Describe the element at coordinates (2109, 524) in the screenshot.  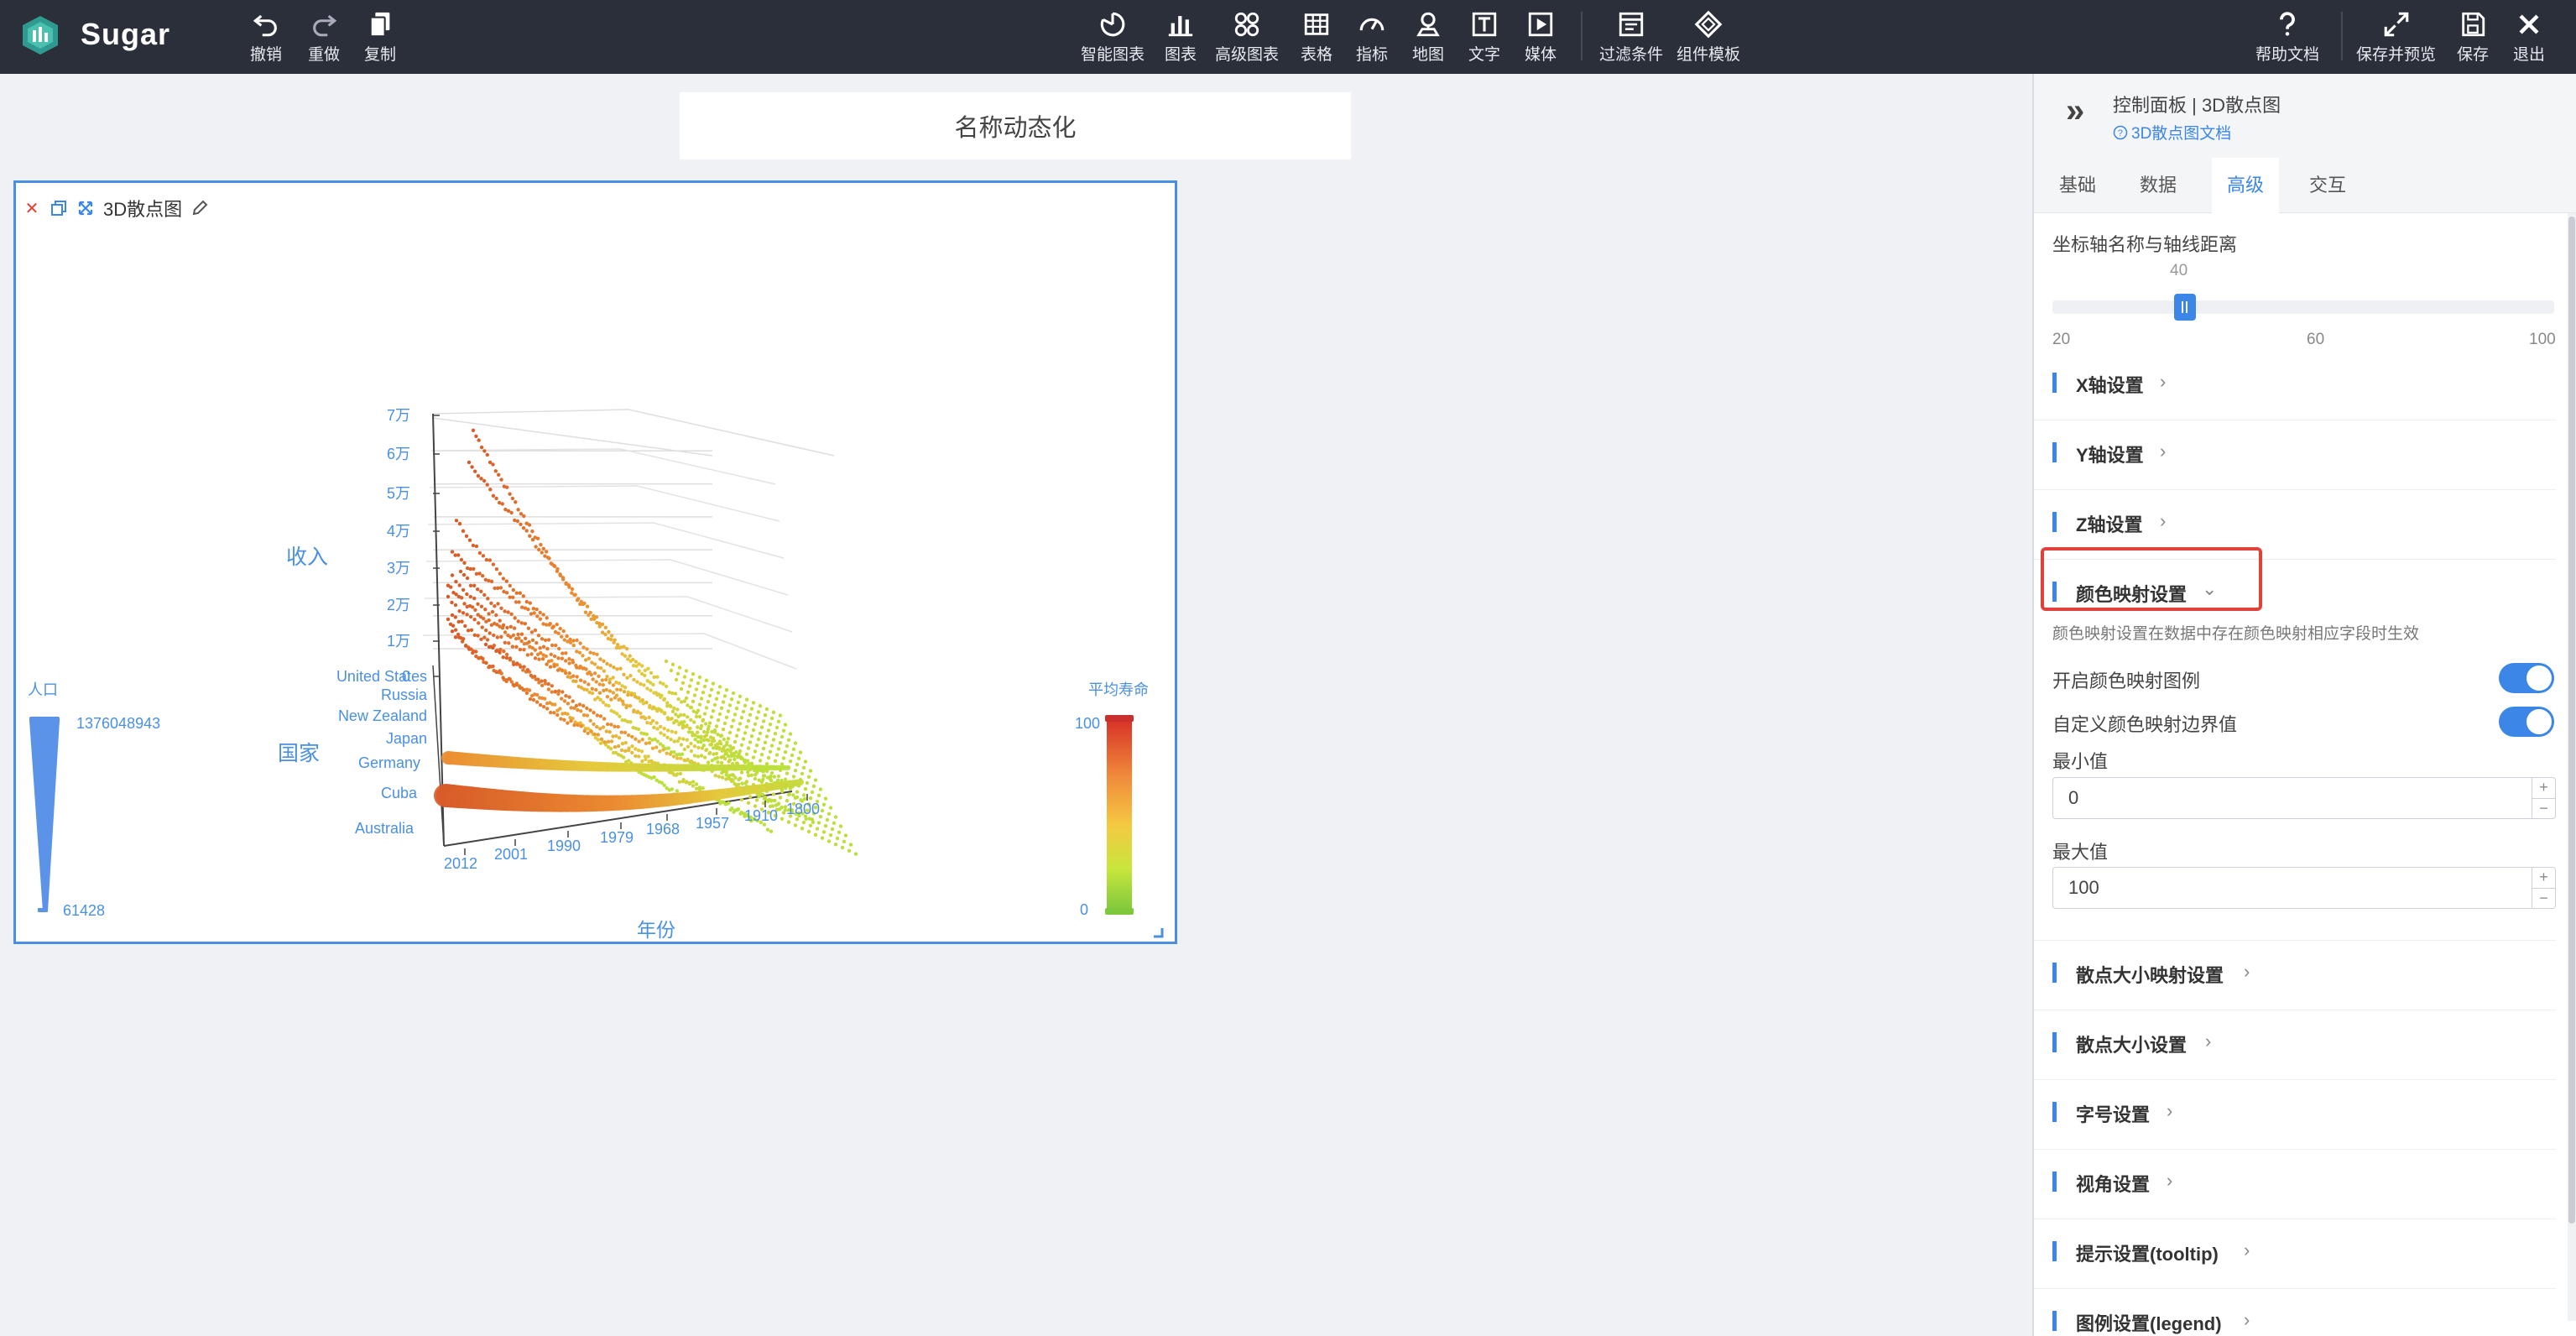
I see `section-title: Z轴设置` at that location.